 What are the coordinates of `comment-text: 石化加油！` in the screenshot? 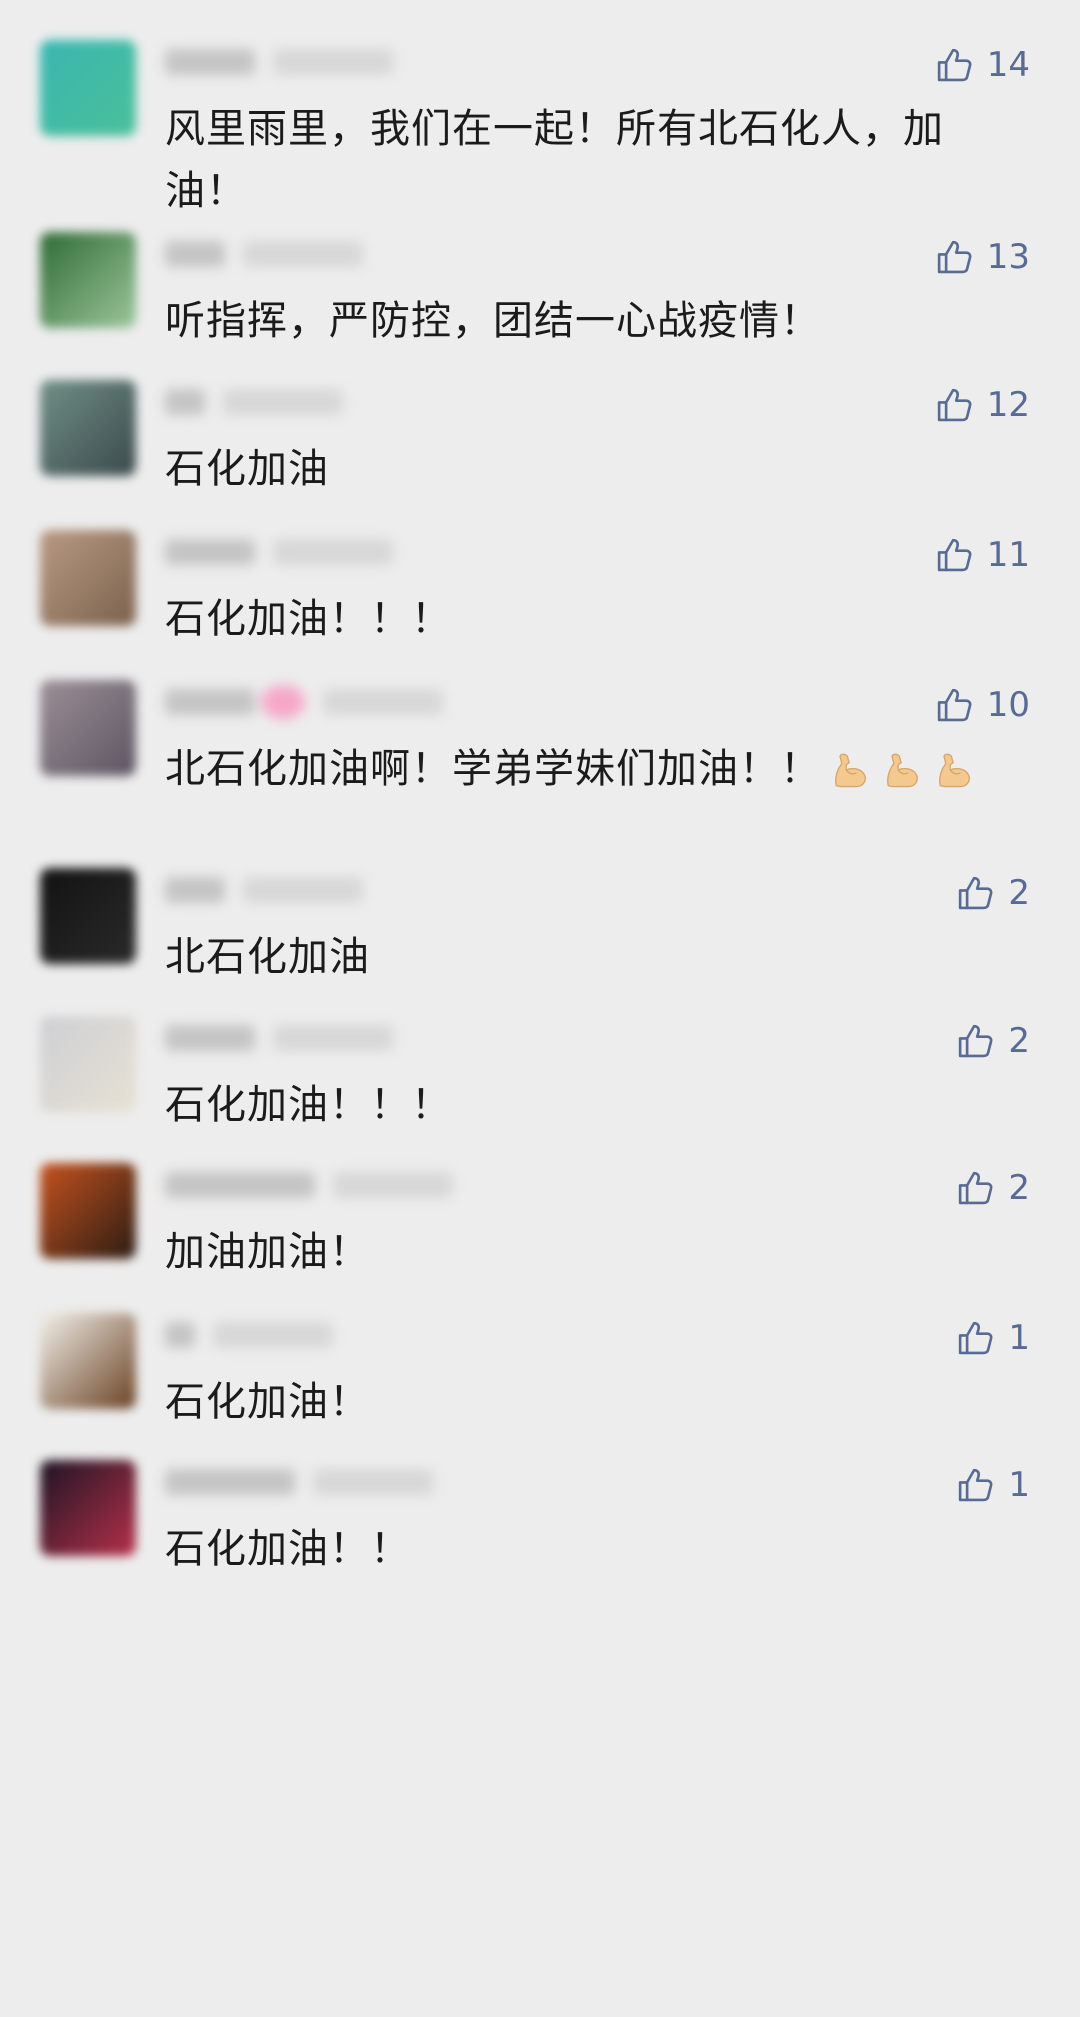 It's located at (595, 1402).